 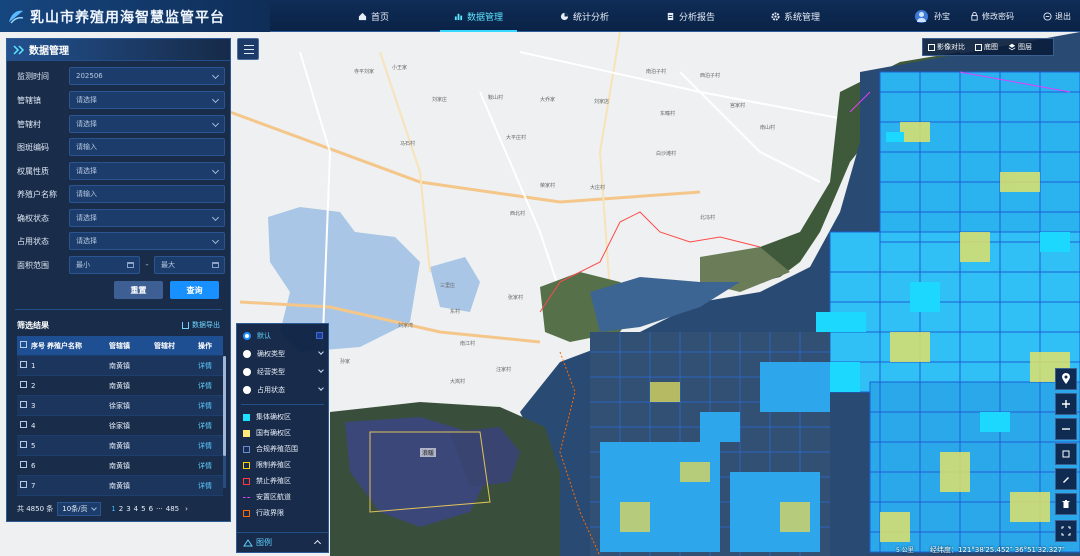 What do you see at coordinates (33, 171) in the screenshot?
I see `filter-label: 权属性质` at bounding box center [33, 171].